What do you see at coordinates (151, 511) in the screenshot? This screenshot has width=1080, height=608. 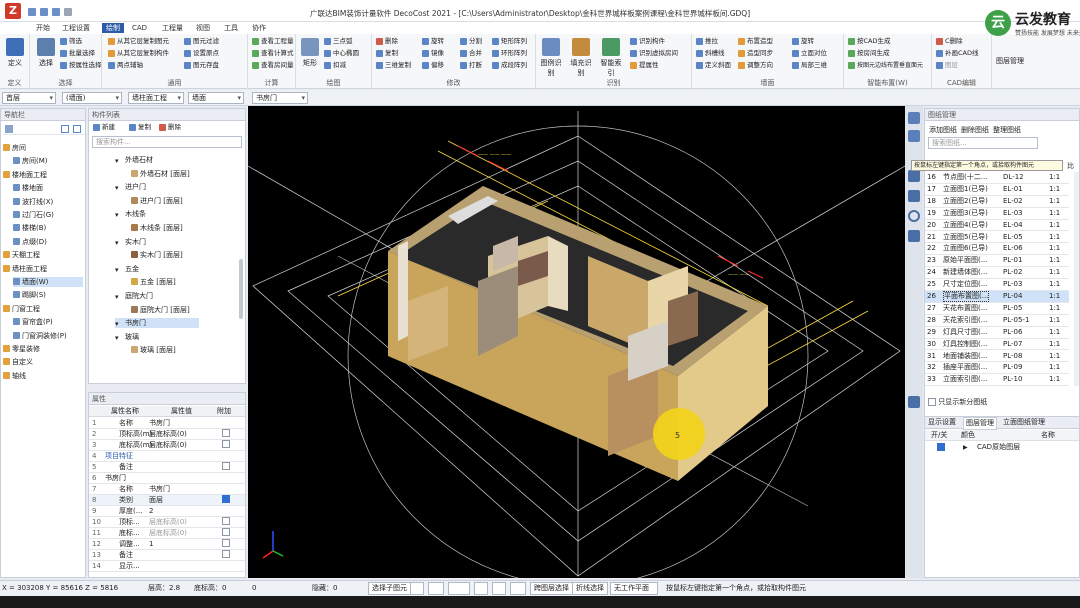 I see `property-value: 2` at bounding box center [151, 511].